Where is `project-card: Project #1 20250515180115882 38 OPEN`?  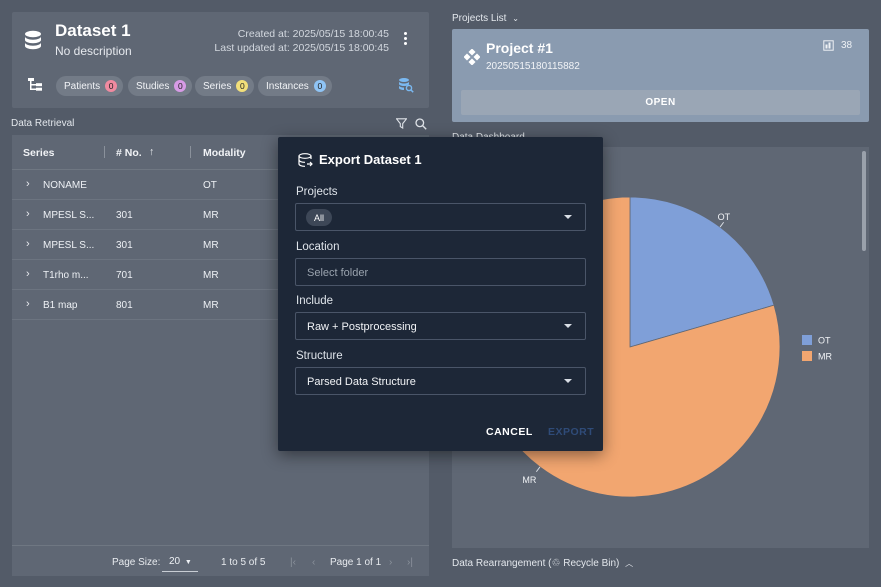
project-card: Project #1 20250515180115882 38 OPEN is located at coordinates (660, 75).